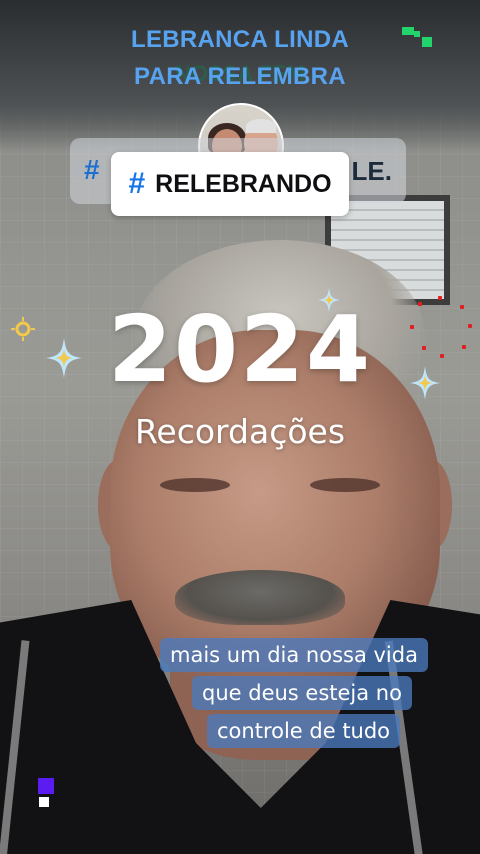 Image resolution: width=480 pixels, height=854 pixels. I want to click on hashtag-label: RELEBRANDO, so click(243, 183).